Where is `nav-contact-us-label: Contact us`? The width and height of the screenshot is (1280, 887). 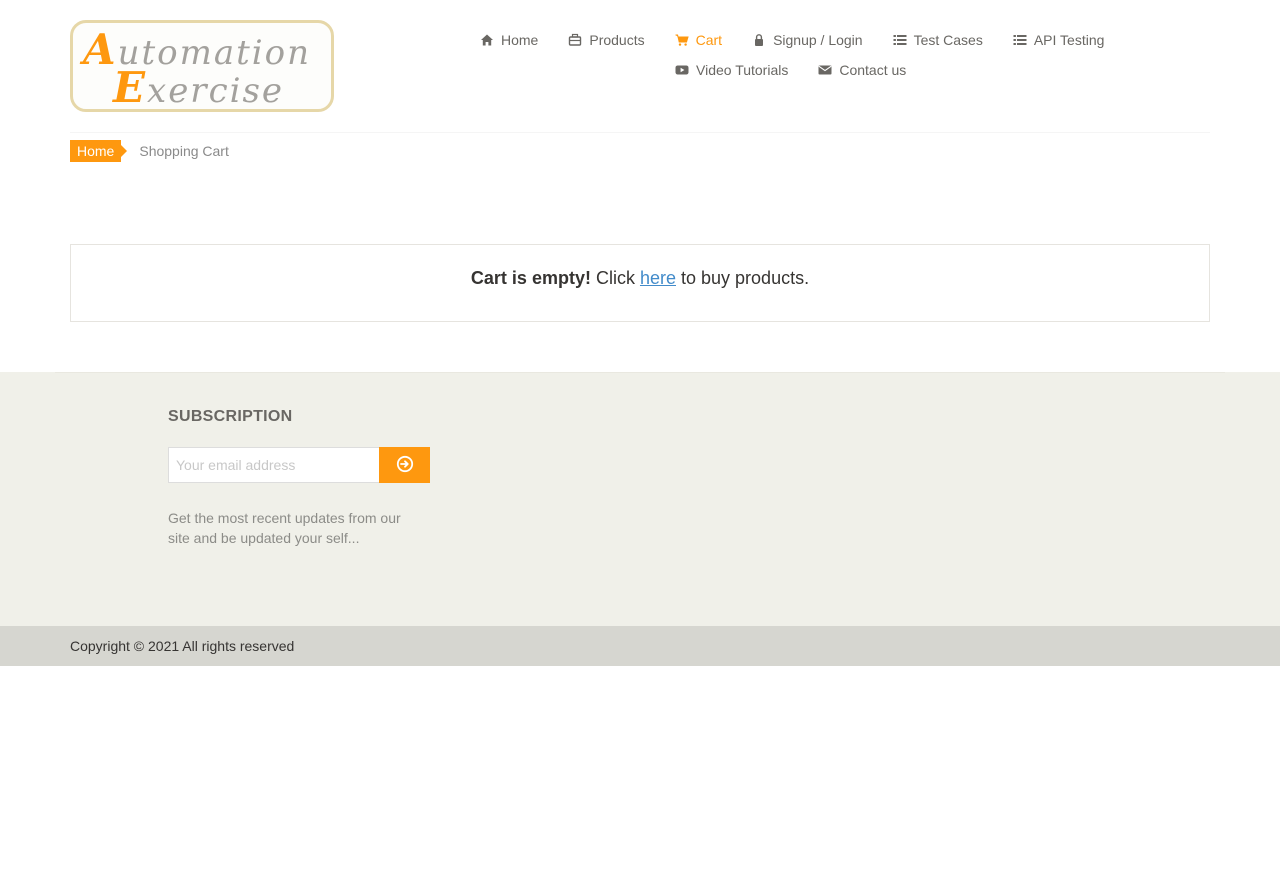
nav-contact-us-label: Contact us is located at coordinates (873, 70).